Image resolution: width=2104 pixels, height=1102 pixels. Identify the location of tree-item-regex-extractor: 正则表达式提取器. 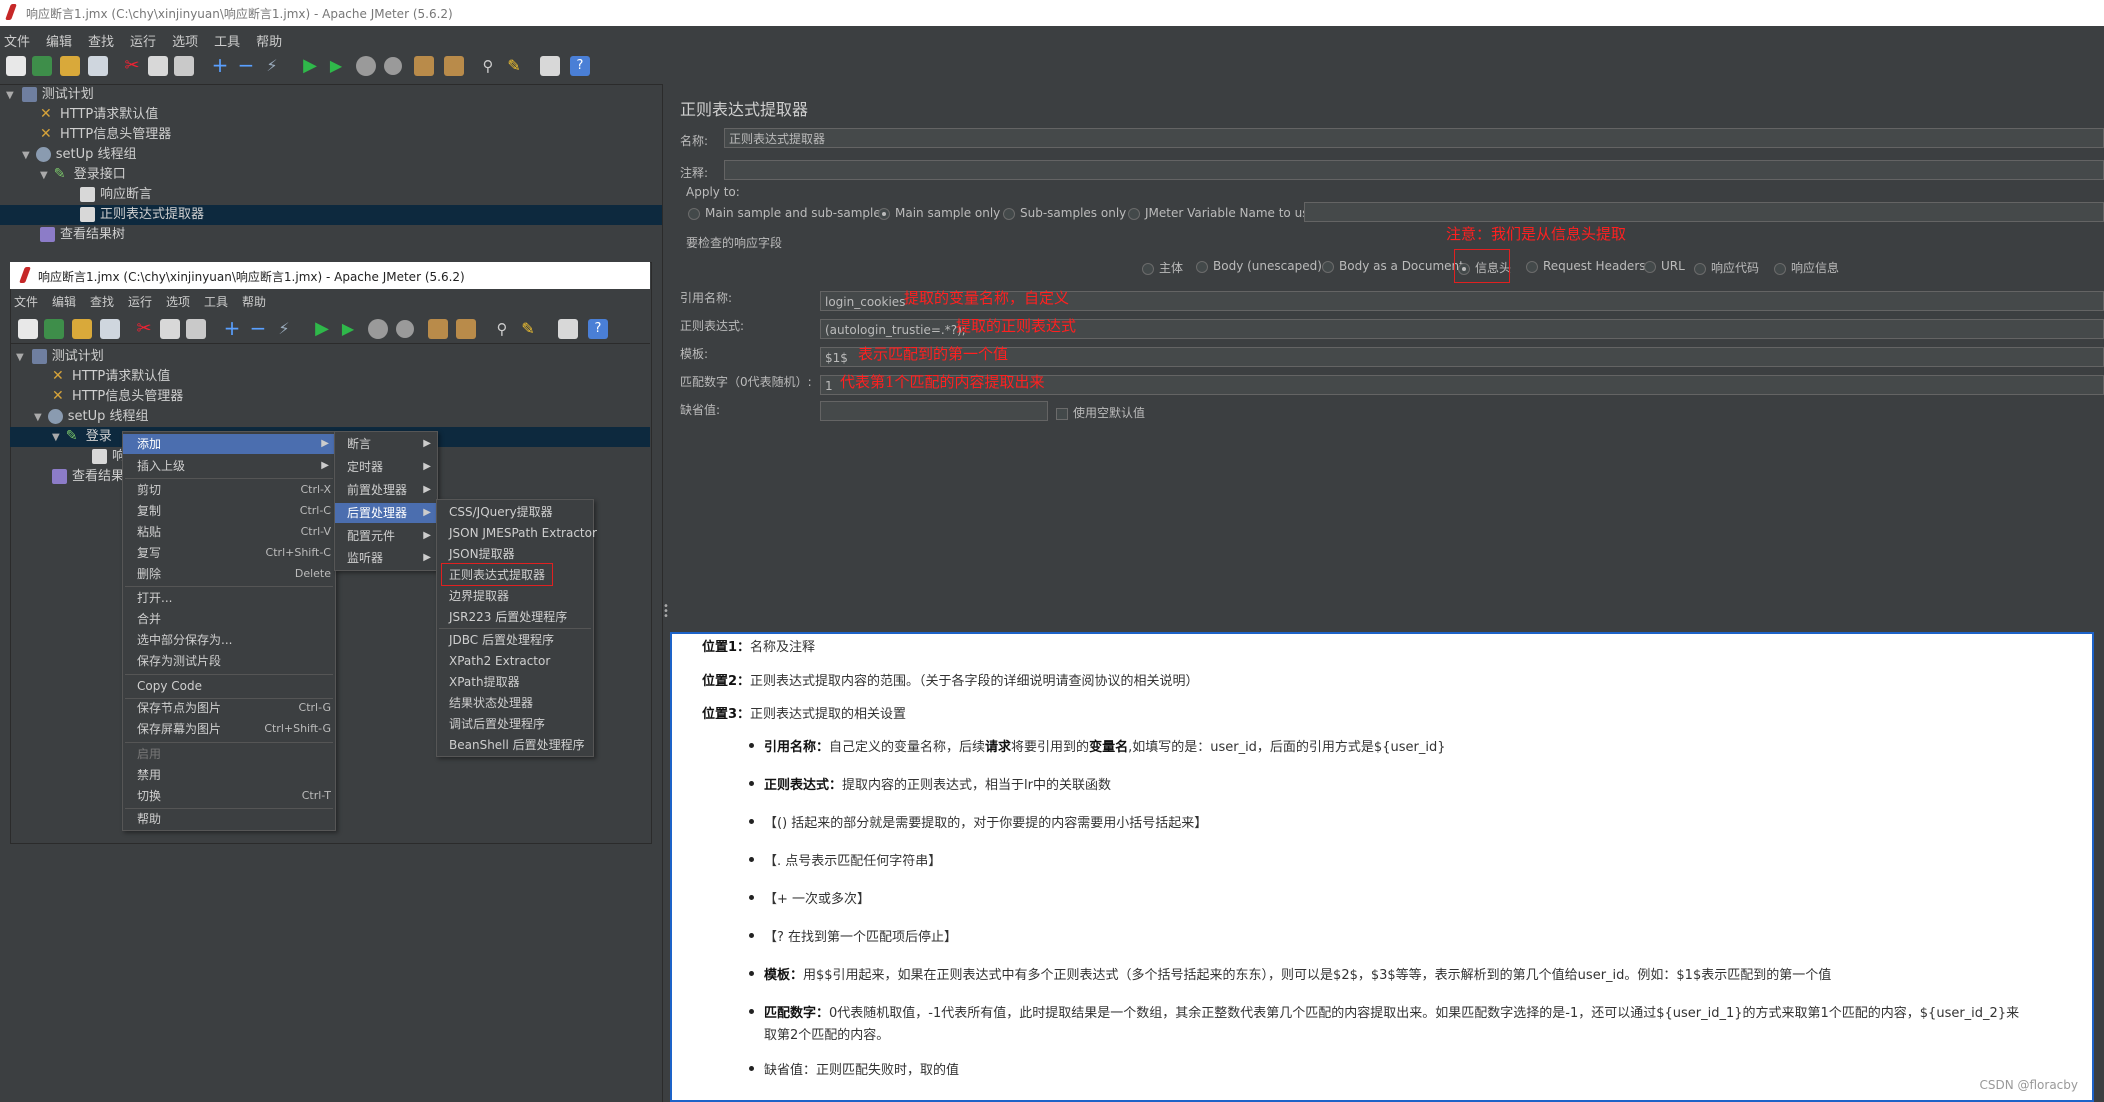
(331, 215).